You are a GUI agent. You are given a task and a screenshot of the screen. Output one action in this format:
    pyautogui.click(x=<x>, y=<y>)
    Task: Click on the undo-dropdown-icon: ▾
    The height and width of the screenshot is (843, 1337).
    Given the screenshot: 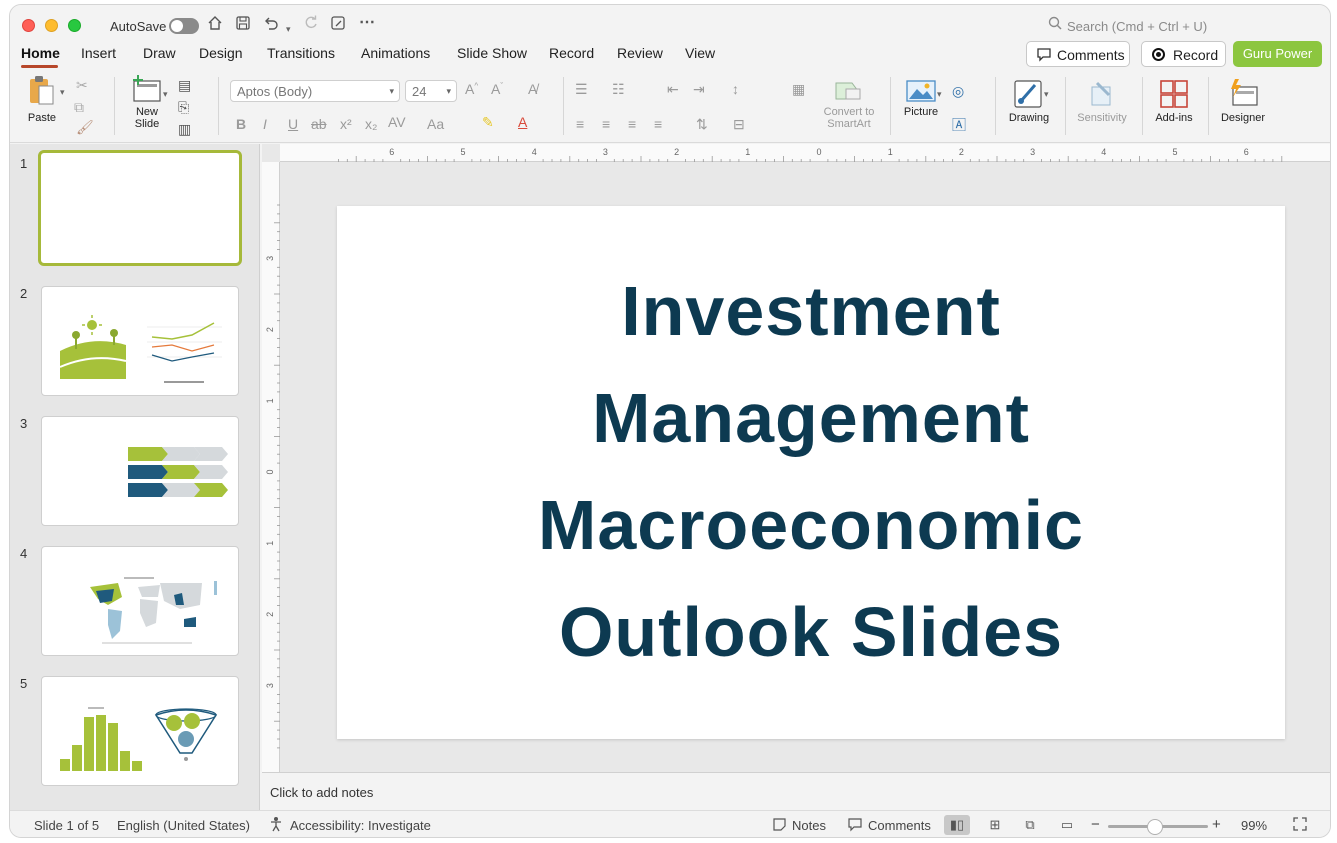 What is the action you would take?
    pyautogui.click(x=288, y=29)
    